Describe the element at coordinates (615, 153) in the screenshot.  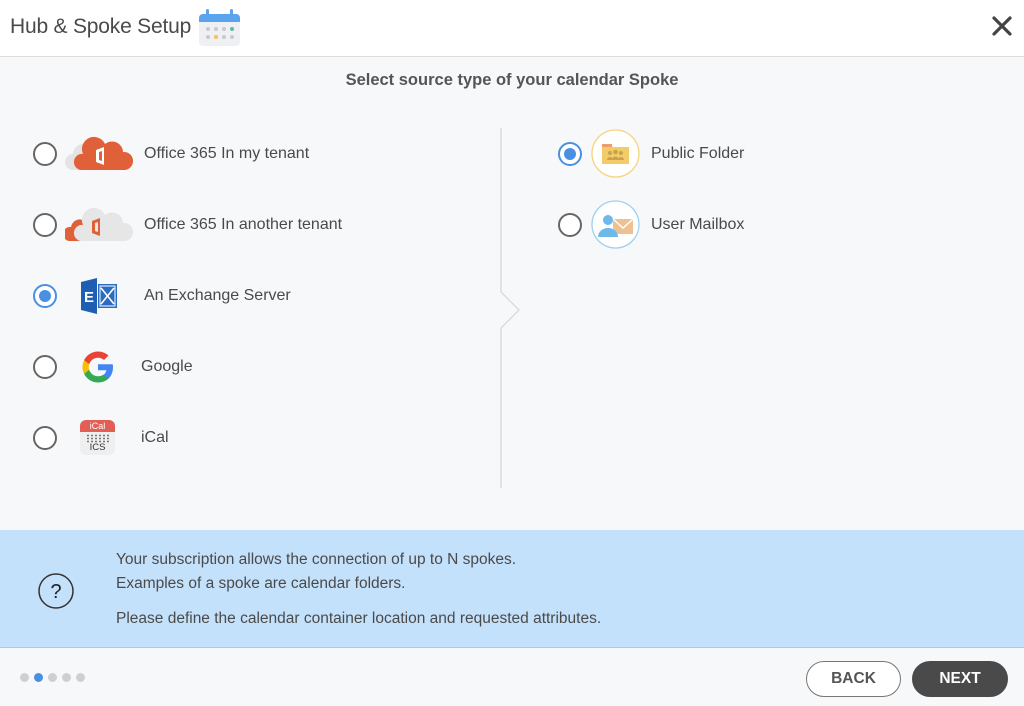
I see `public-folder-icon` at that location.